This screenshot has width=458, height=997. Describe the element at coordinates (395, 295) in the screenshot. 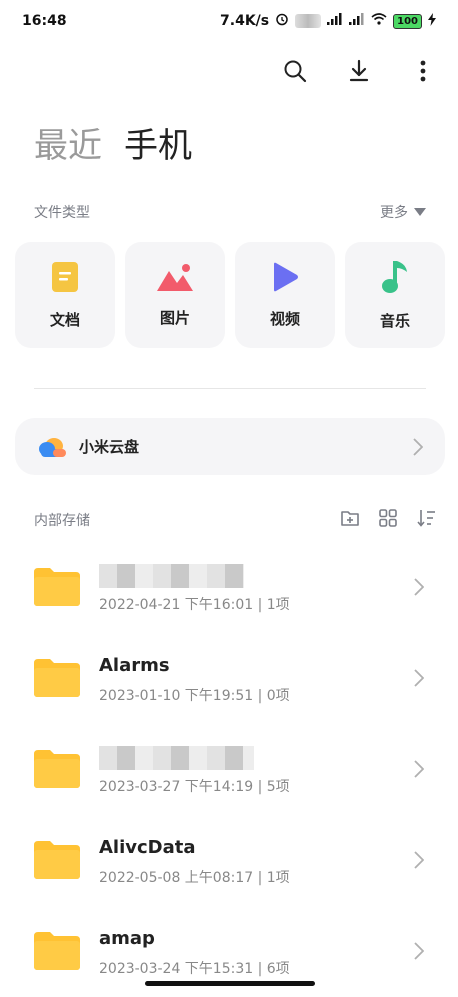

I see `type-card-music: 音乐` at that location.